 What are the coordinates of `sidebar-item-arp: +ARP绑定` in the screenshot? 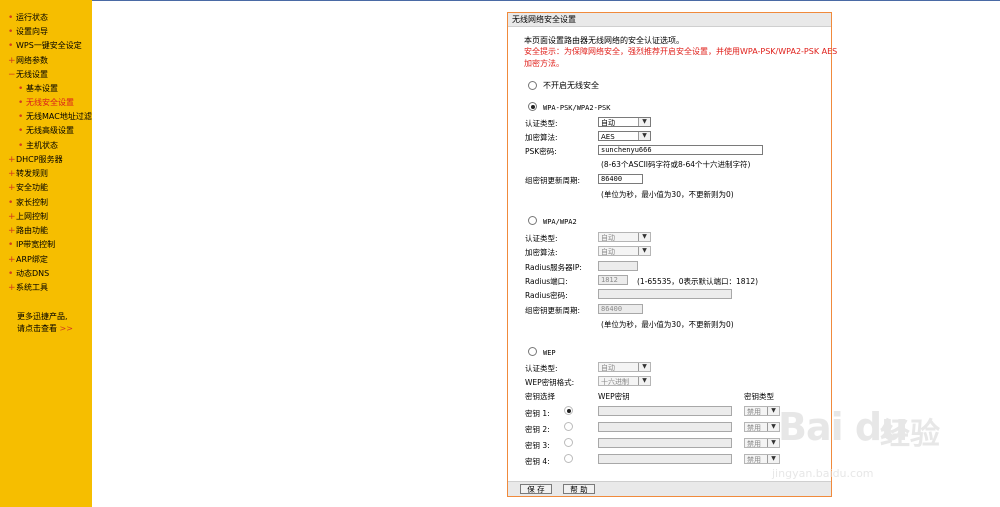 It's located at (28, 259).